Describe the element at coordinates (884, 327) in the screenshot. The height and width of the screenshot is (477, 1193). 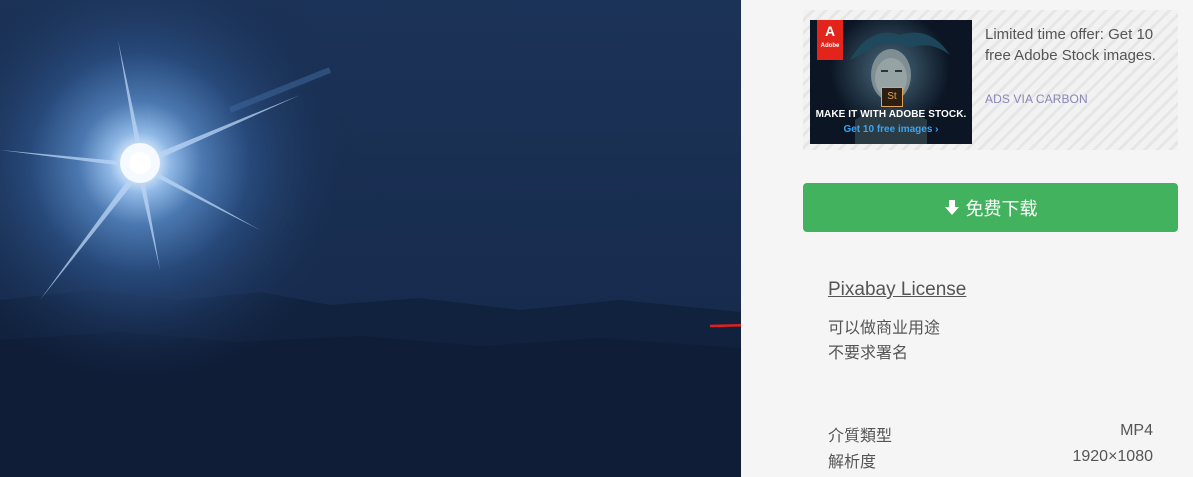
I see `license-commercial-use: 可以做商业用途` at that location.